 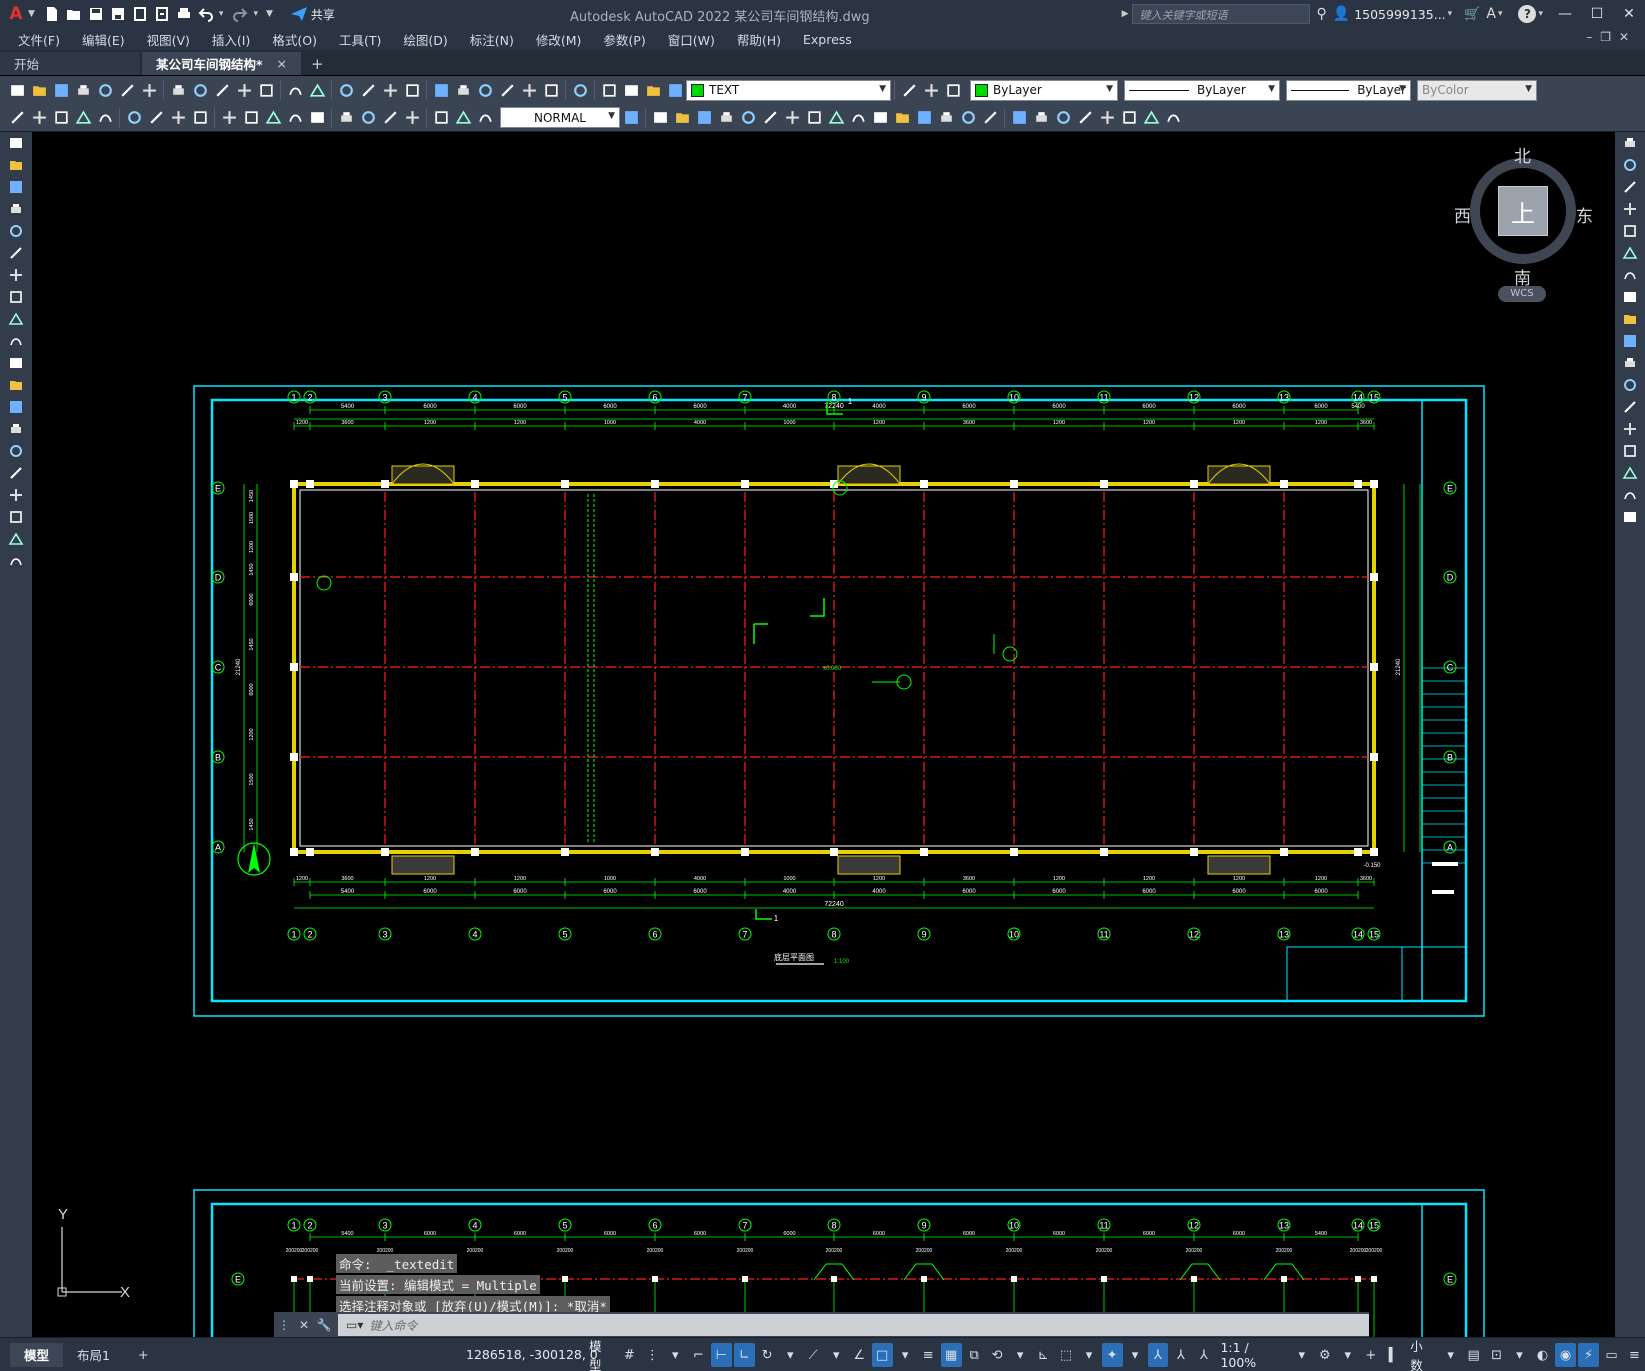 I want to click on linetype-dropdown: ByLayer ▼, so click(x=1202, y=90).